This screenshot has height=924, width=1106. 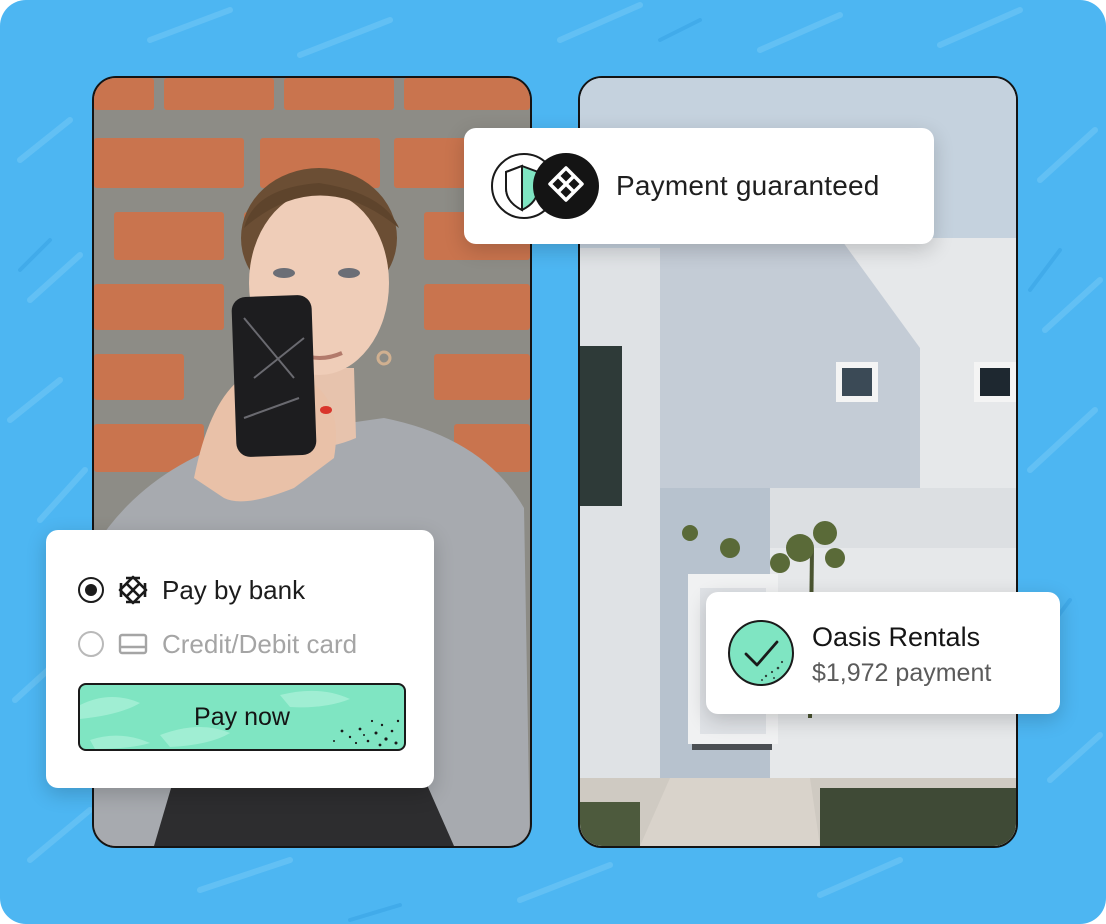 What do you see at coordinates (234, 589) in the screenshot?
I see `pay-by-bank-label: Pay by bank` at bounding box center [234, 589].